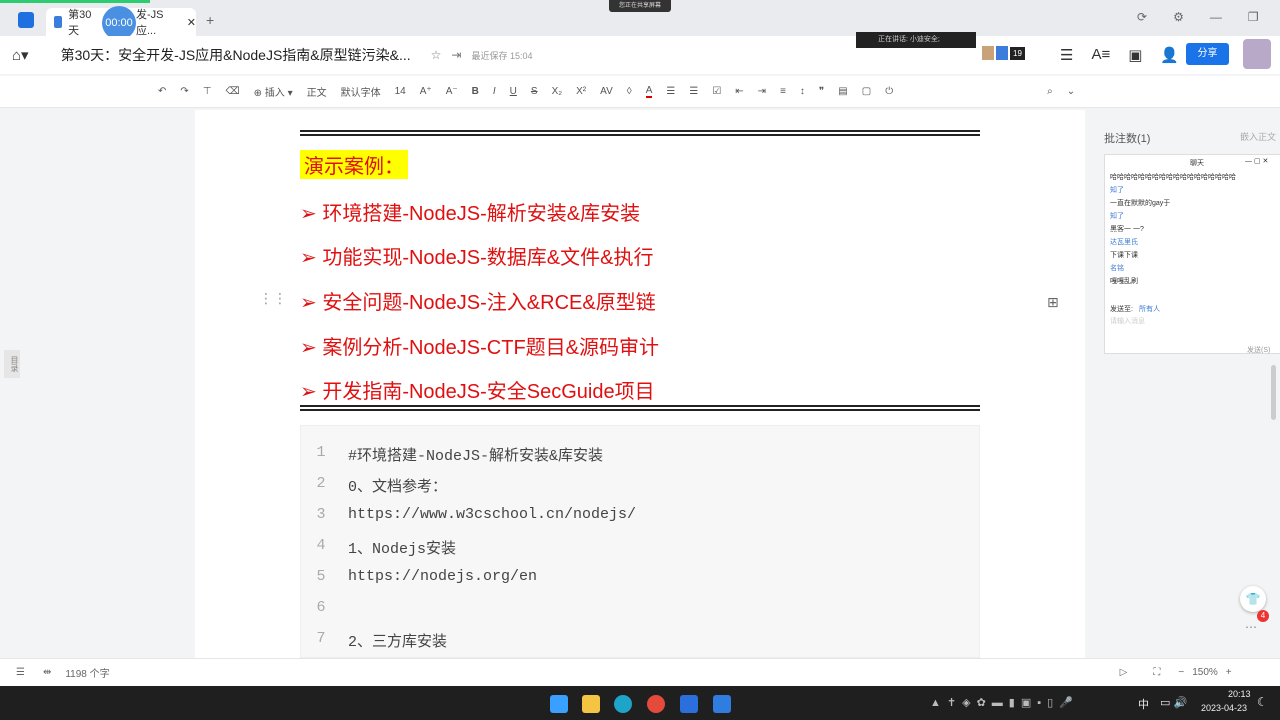  What do you see at coordinates (762, 91) in the screenshot?
I see `outdent-icon: ⇥` at bounding box center [762, 91].